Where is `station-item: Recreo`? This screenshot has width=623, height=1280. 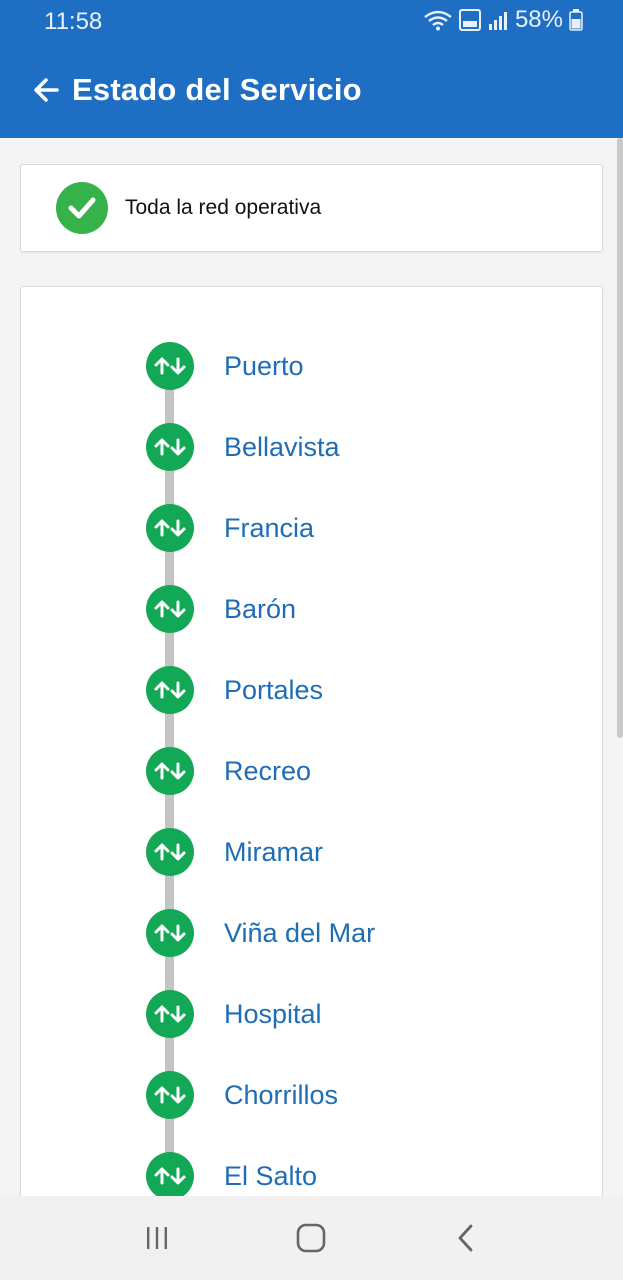 station-item: Recreo is located at coordinates (228, 771).